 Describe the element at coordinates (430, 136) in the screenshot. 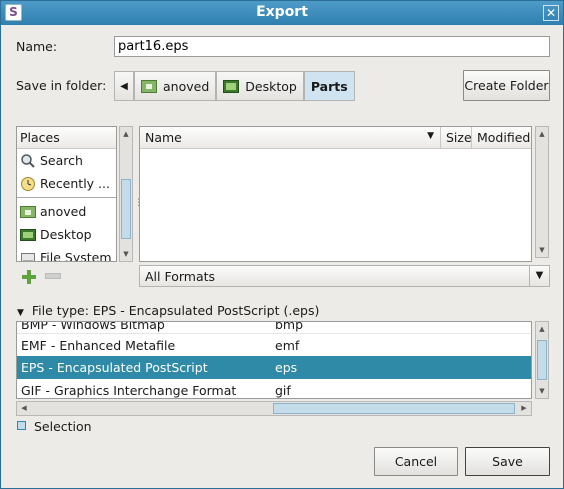

I see `sort-down-icon: ▼` at that location.